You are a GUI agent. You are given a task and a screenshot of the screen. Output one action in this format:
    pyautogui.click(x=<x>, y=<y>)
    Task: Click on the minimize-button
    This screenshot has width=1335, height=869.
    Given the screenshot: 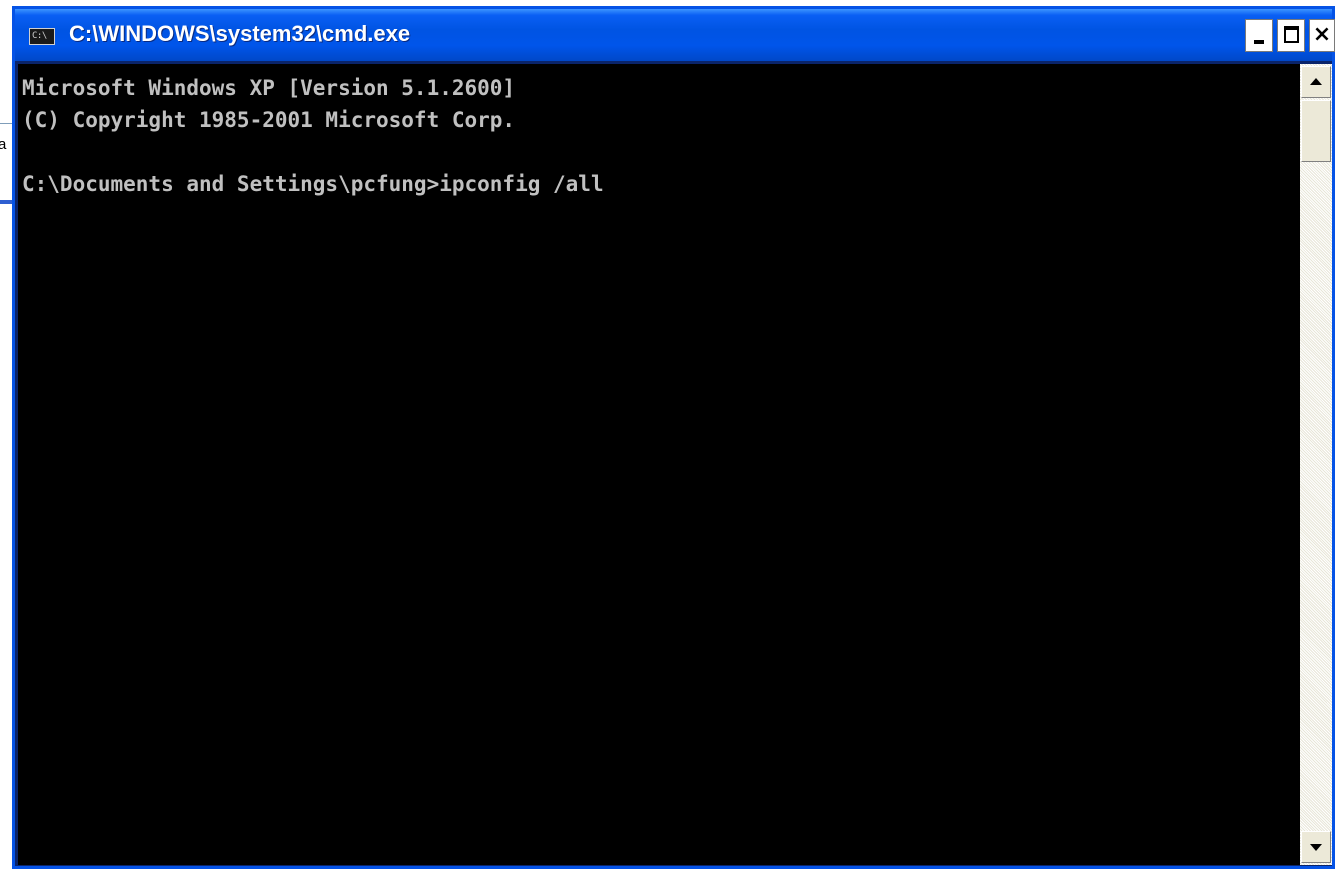 What is the action you would take?
    pyautogui.click(x=1259, y=35)
    